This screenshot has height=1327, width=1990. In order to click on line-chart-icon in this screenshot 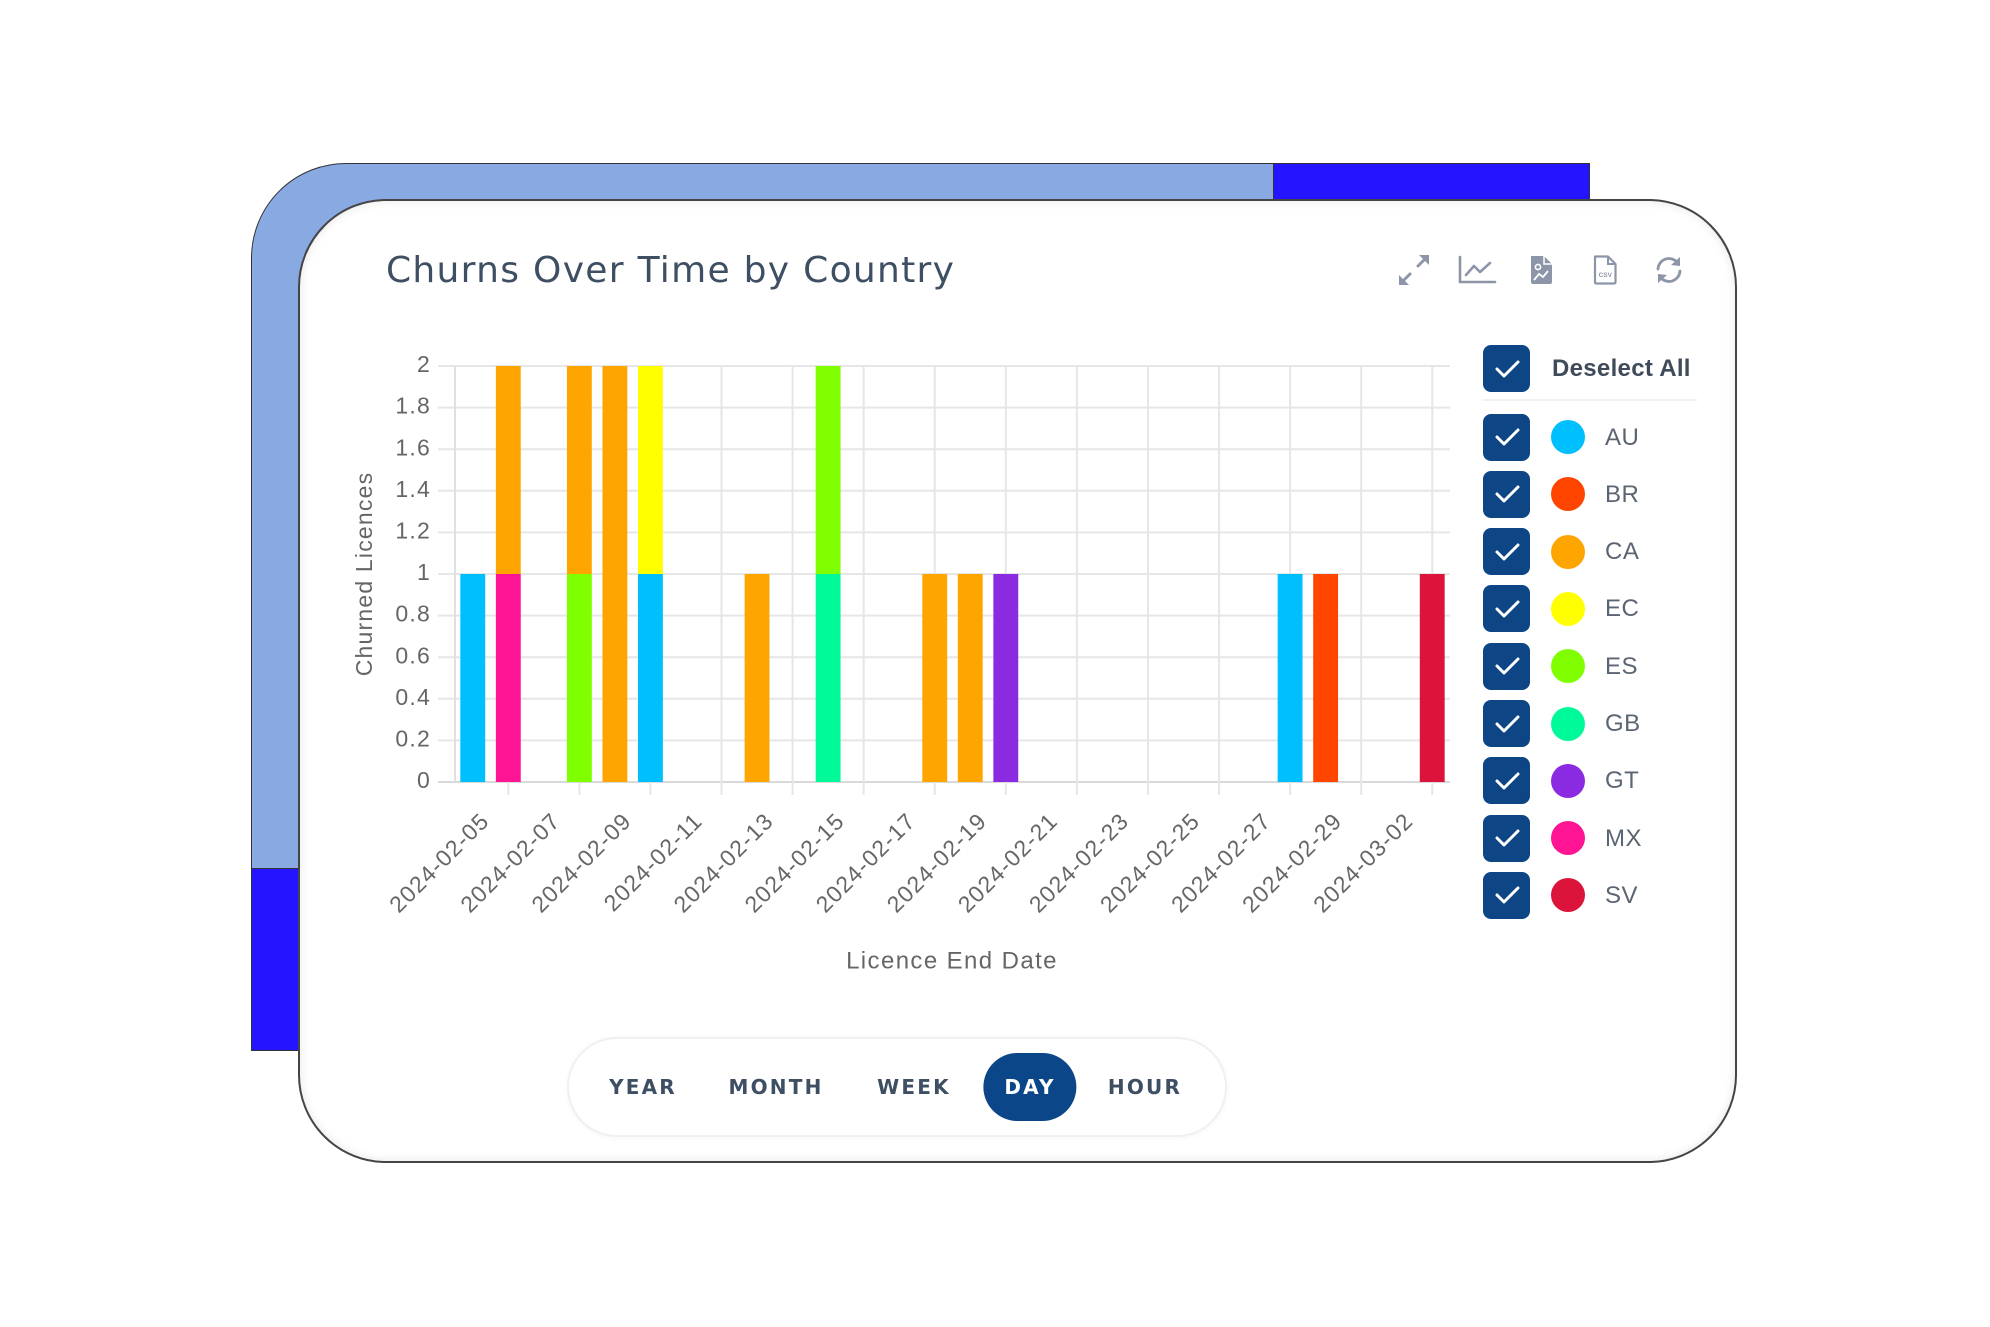, I will do `click(1477, 269)`.